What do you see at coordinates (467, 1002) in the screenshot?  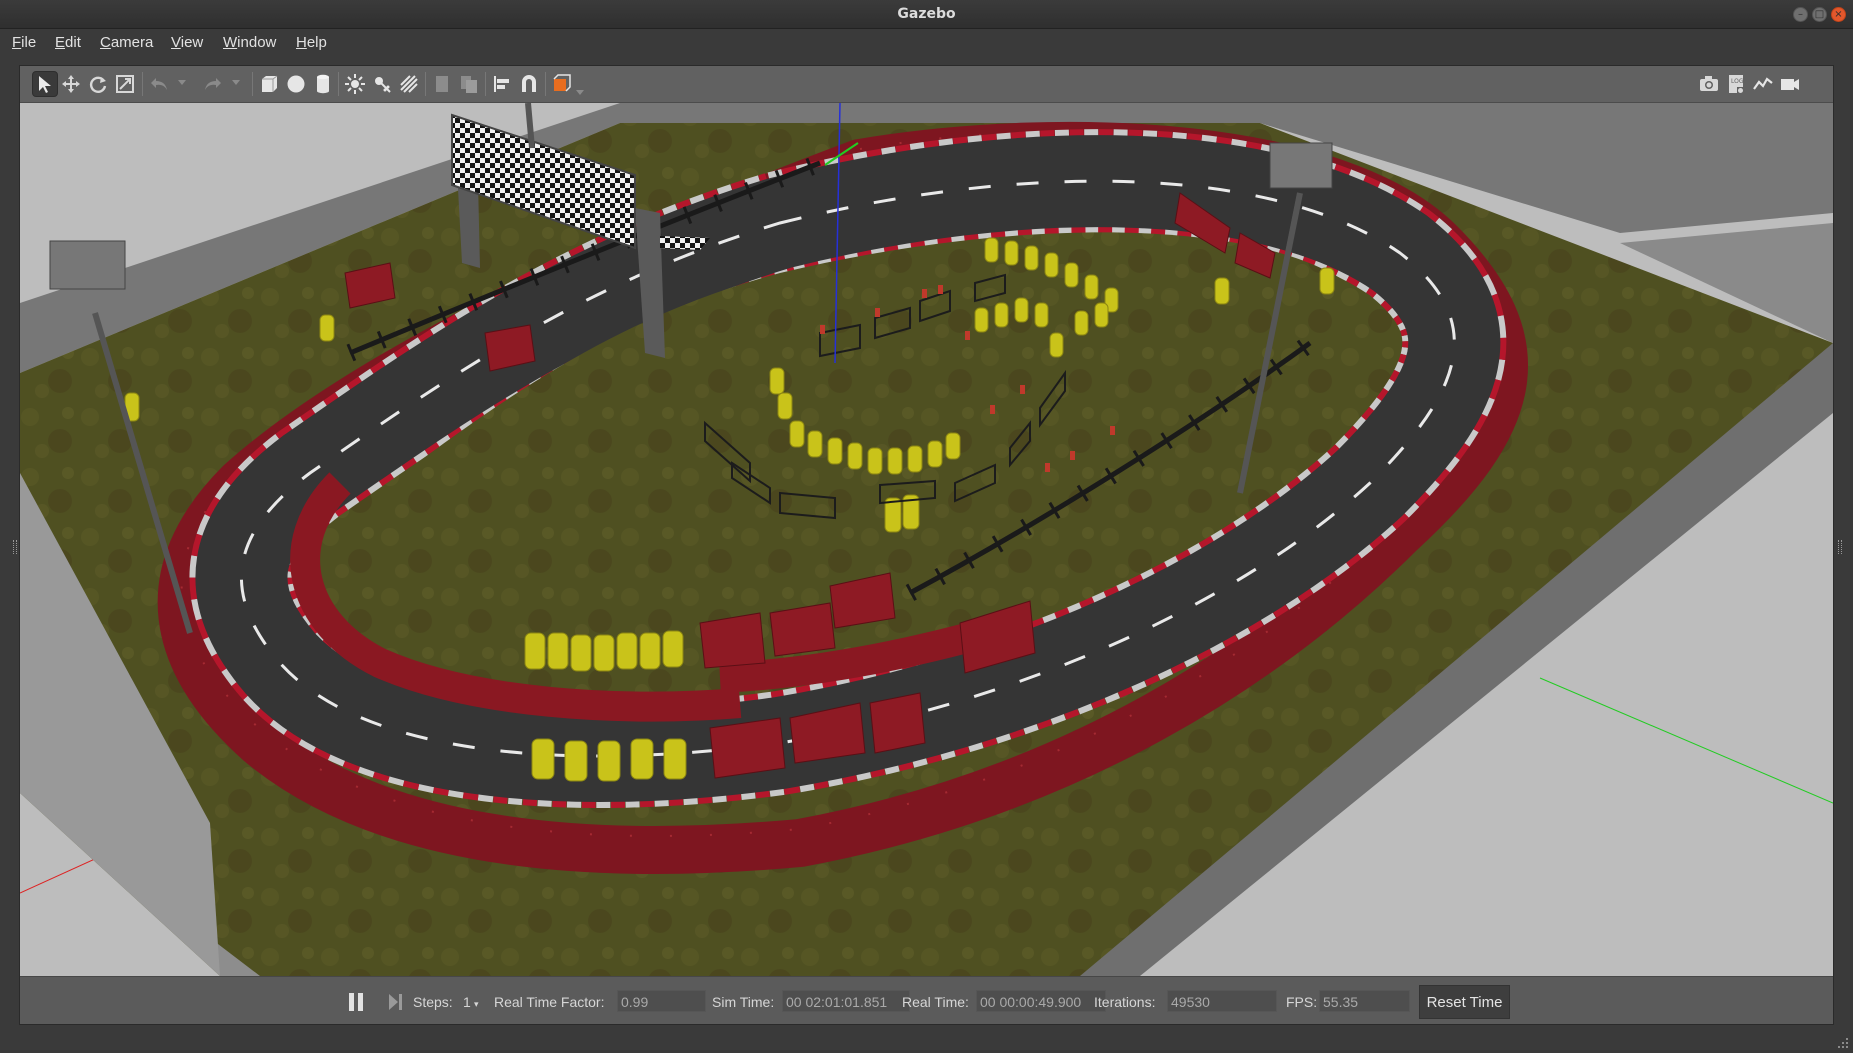 I see `steps-value: 1` at bounding box center [467, 1002].